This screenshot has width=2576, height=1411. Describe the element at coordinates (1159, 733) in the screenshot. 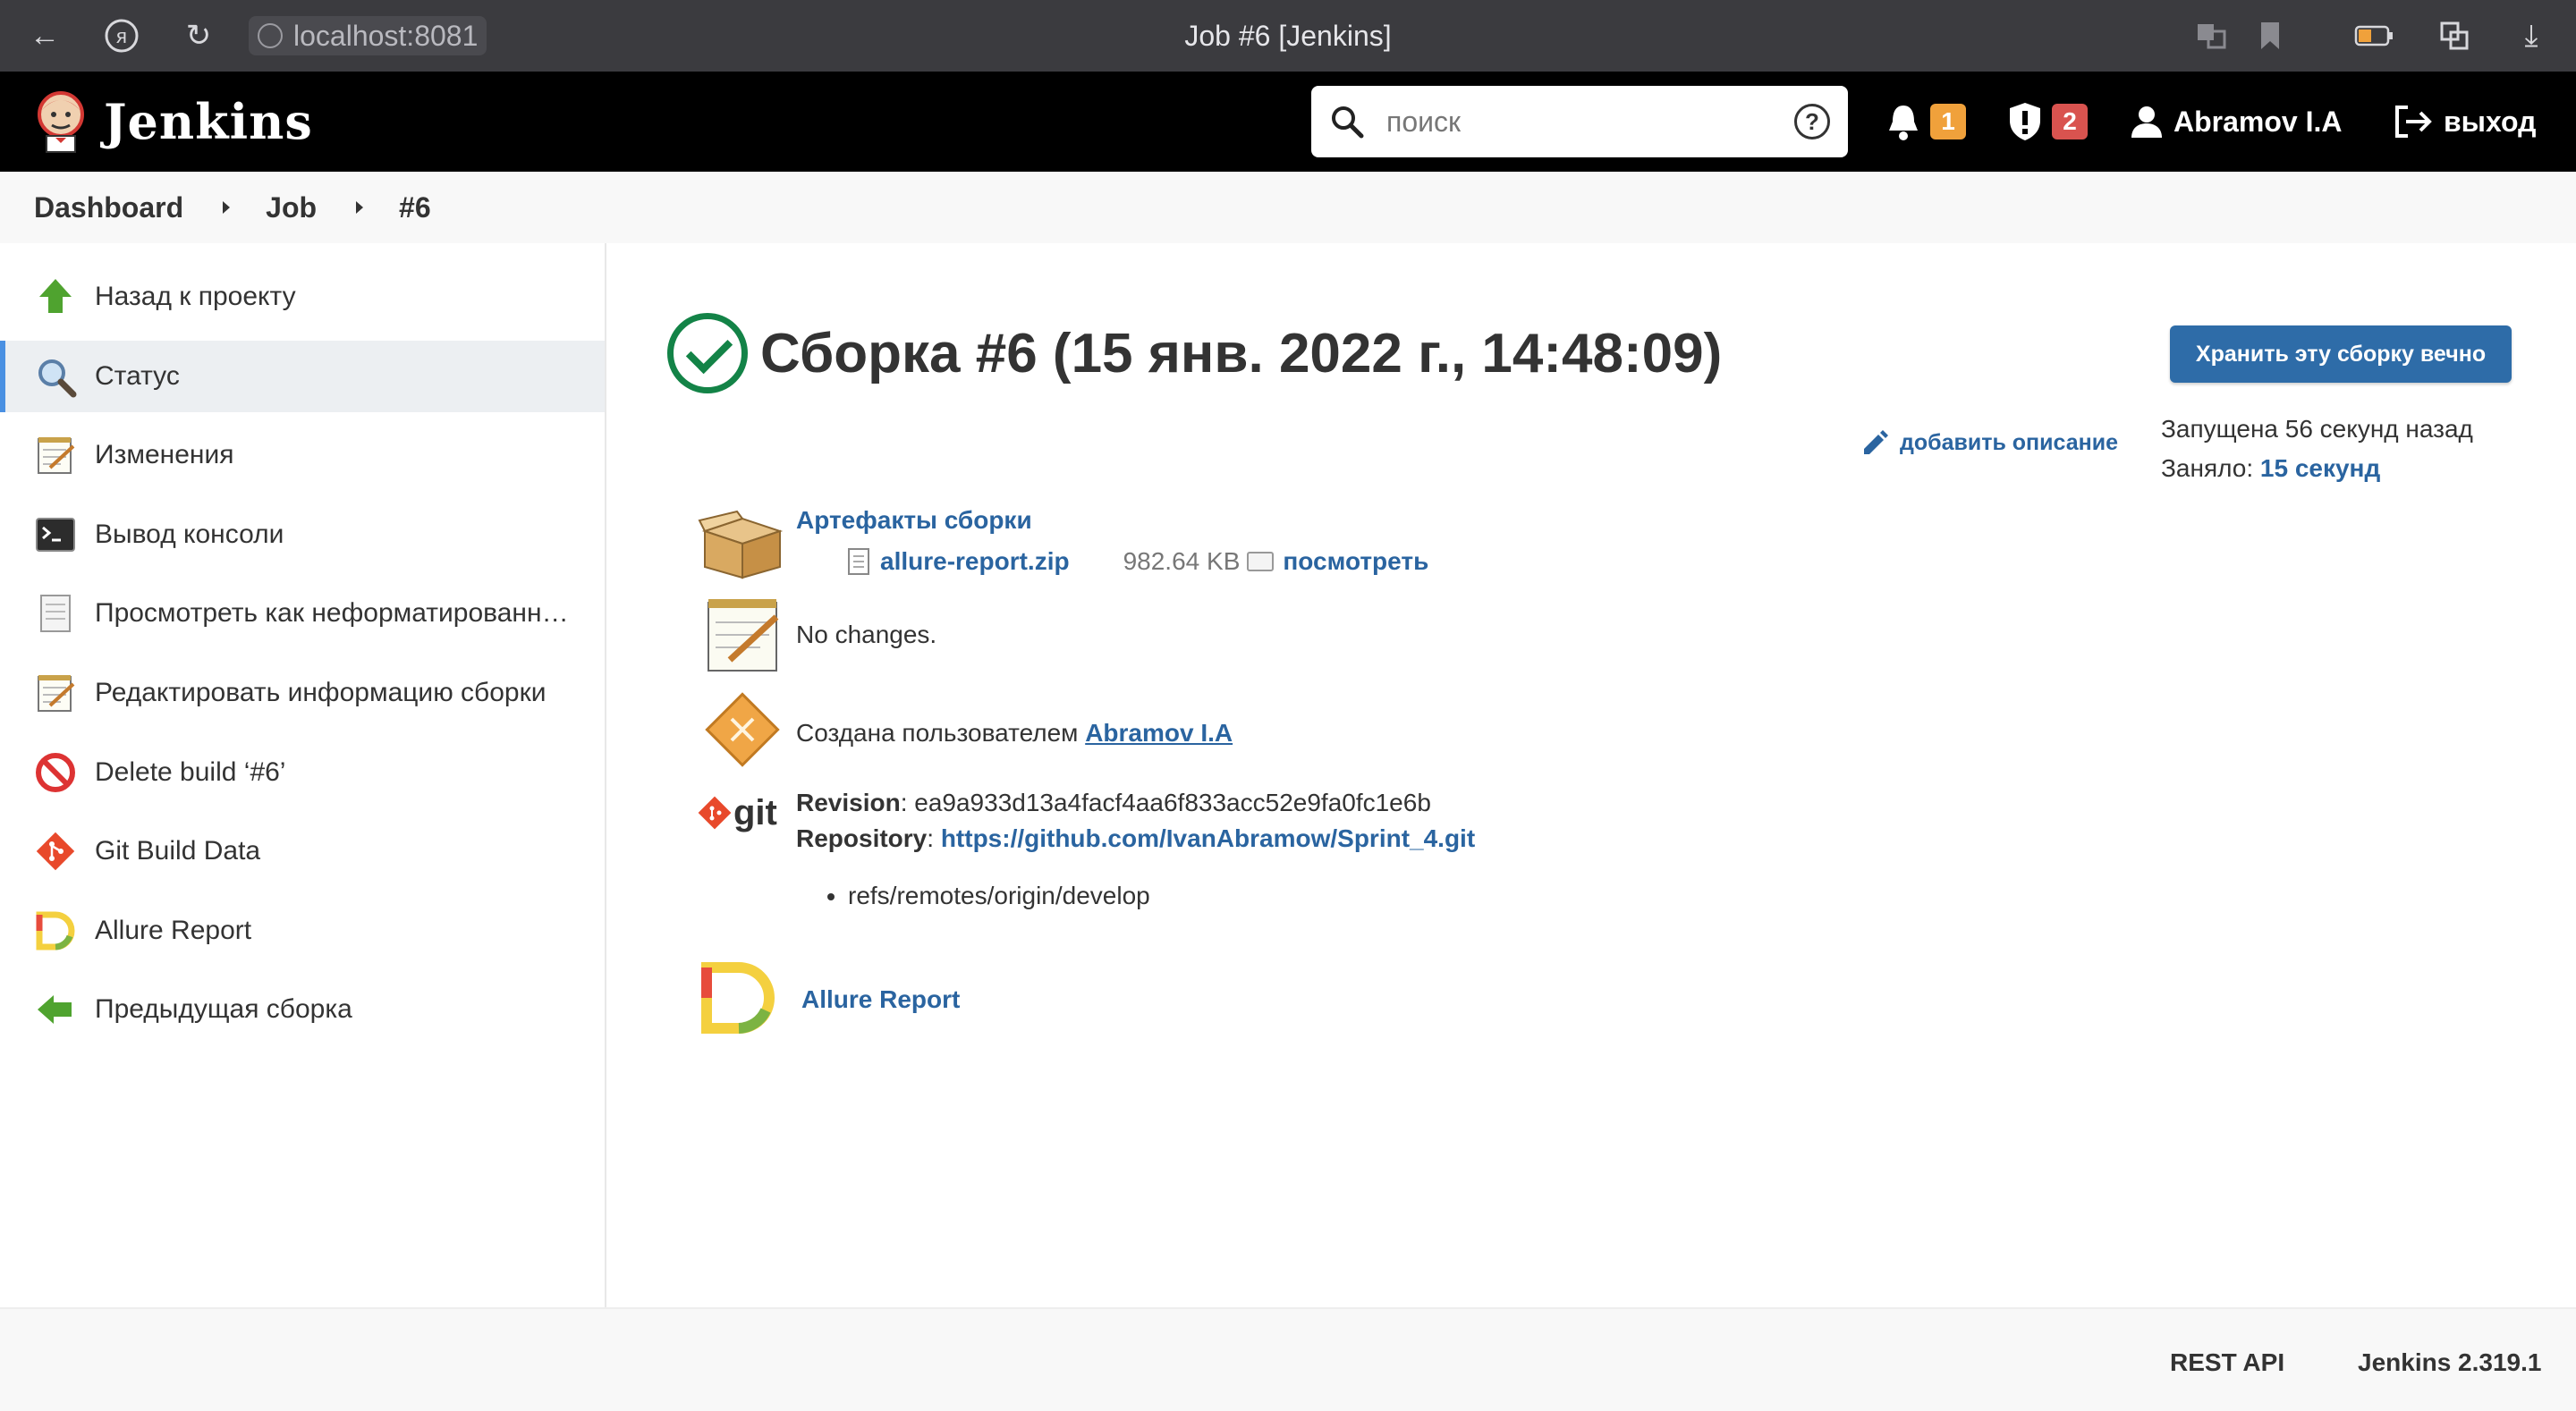

I see `created-by-user-link: Abramov I.A` at that location.